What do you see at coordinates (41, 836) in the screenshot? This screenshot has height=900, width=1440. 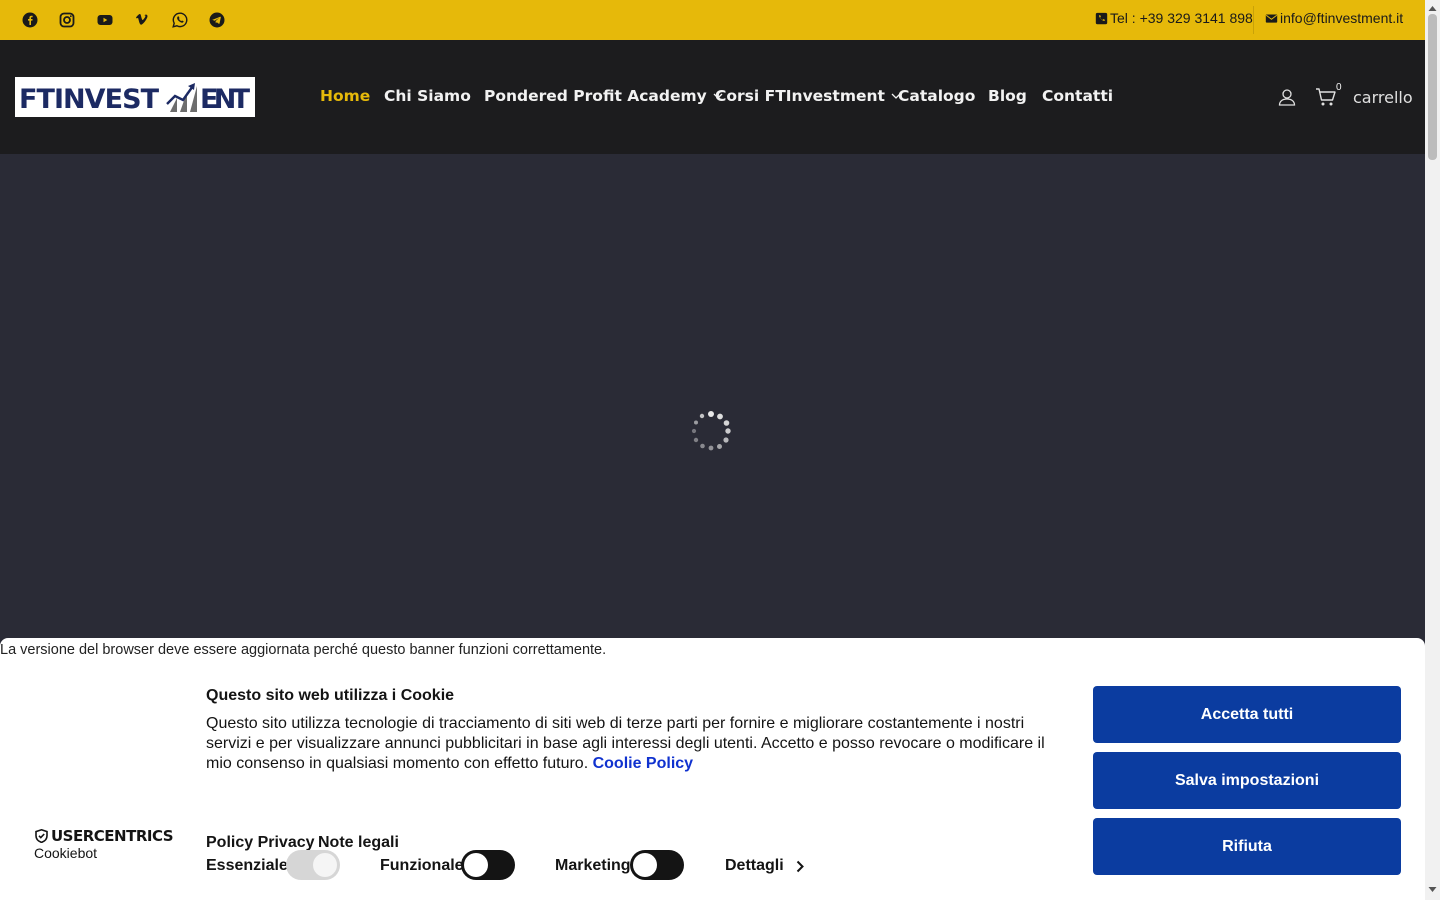 I see `shield-icon` at bounding box center [41, 836].